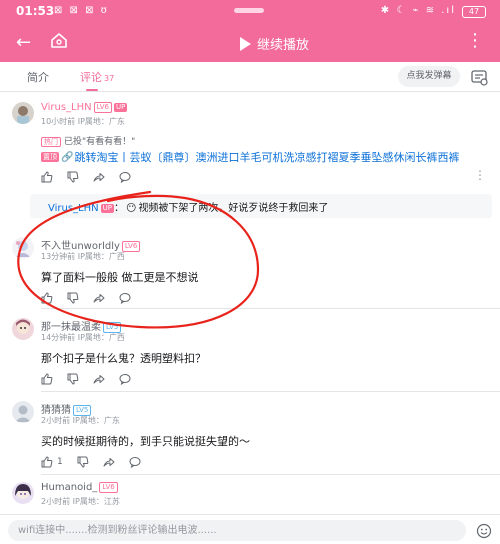  I want to click on shopping-link-icon: 🔗, so click(67, 157).